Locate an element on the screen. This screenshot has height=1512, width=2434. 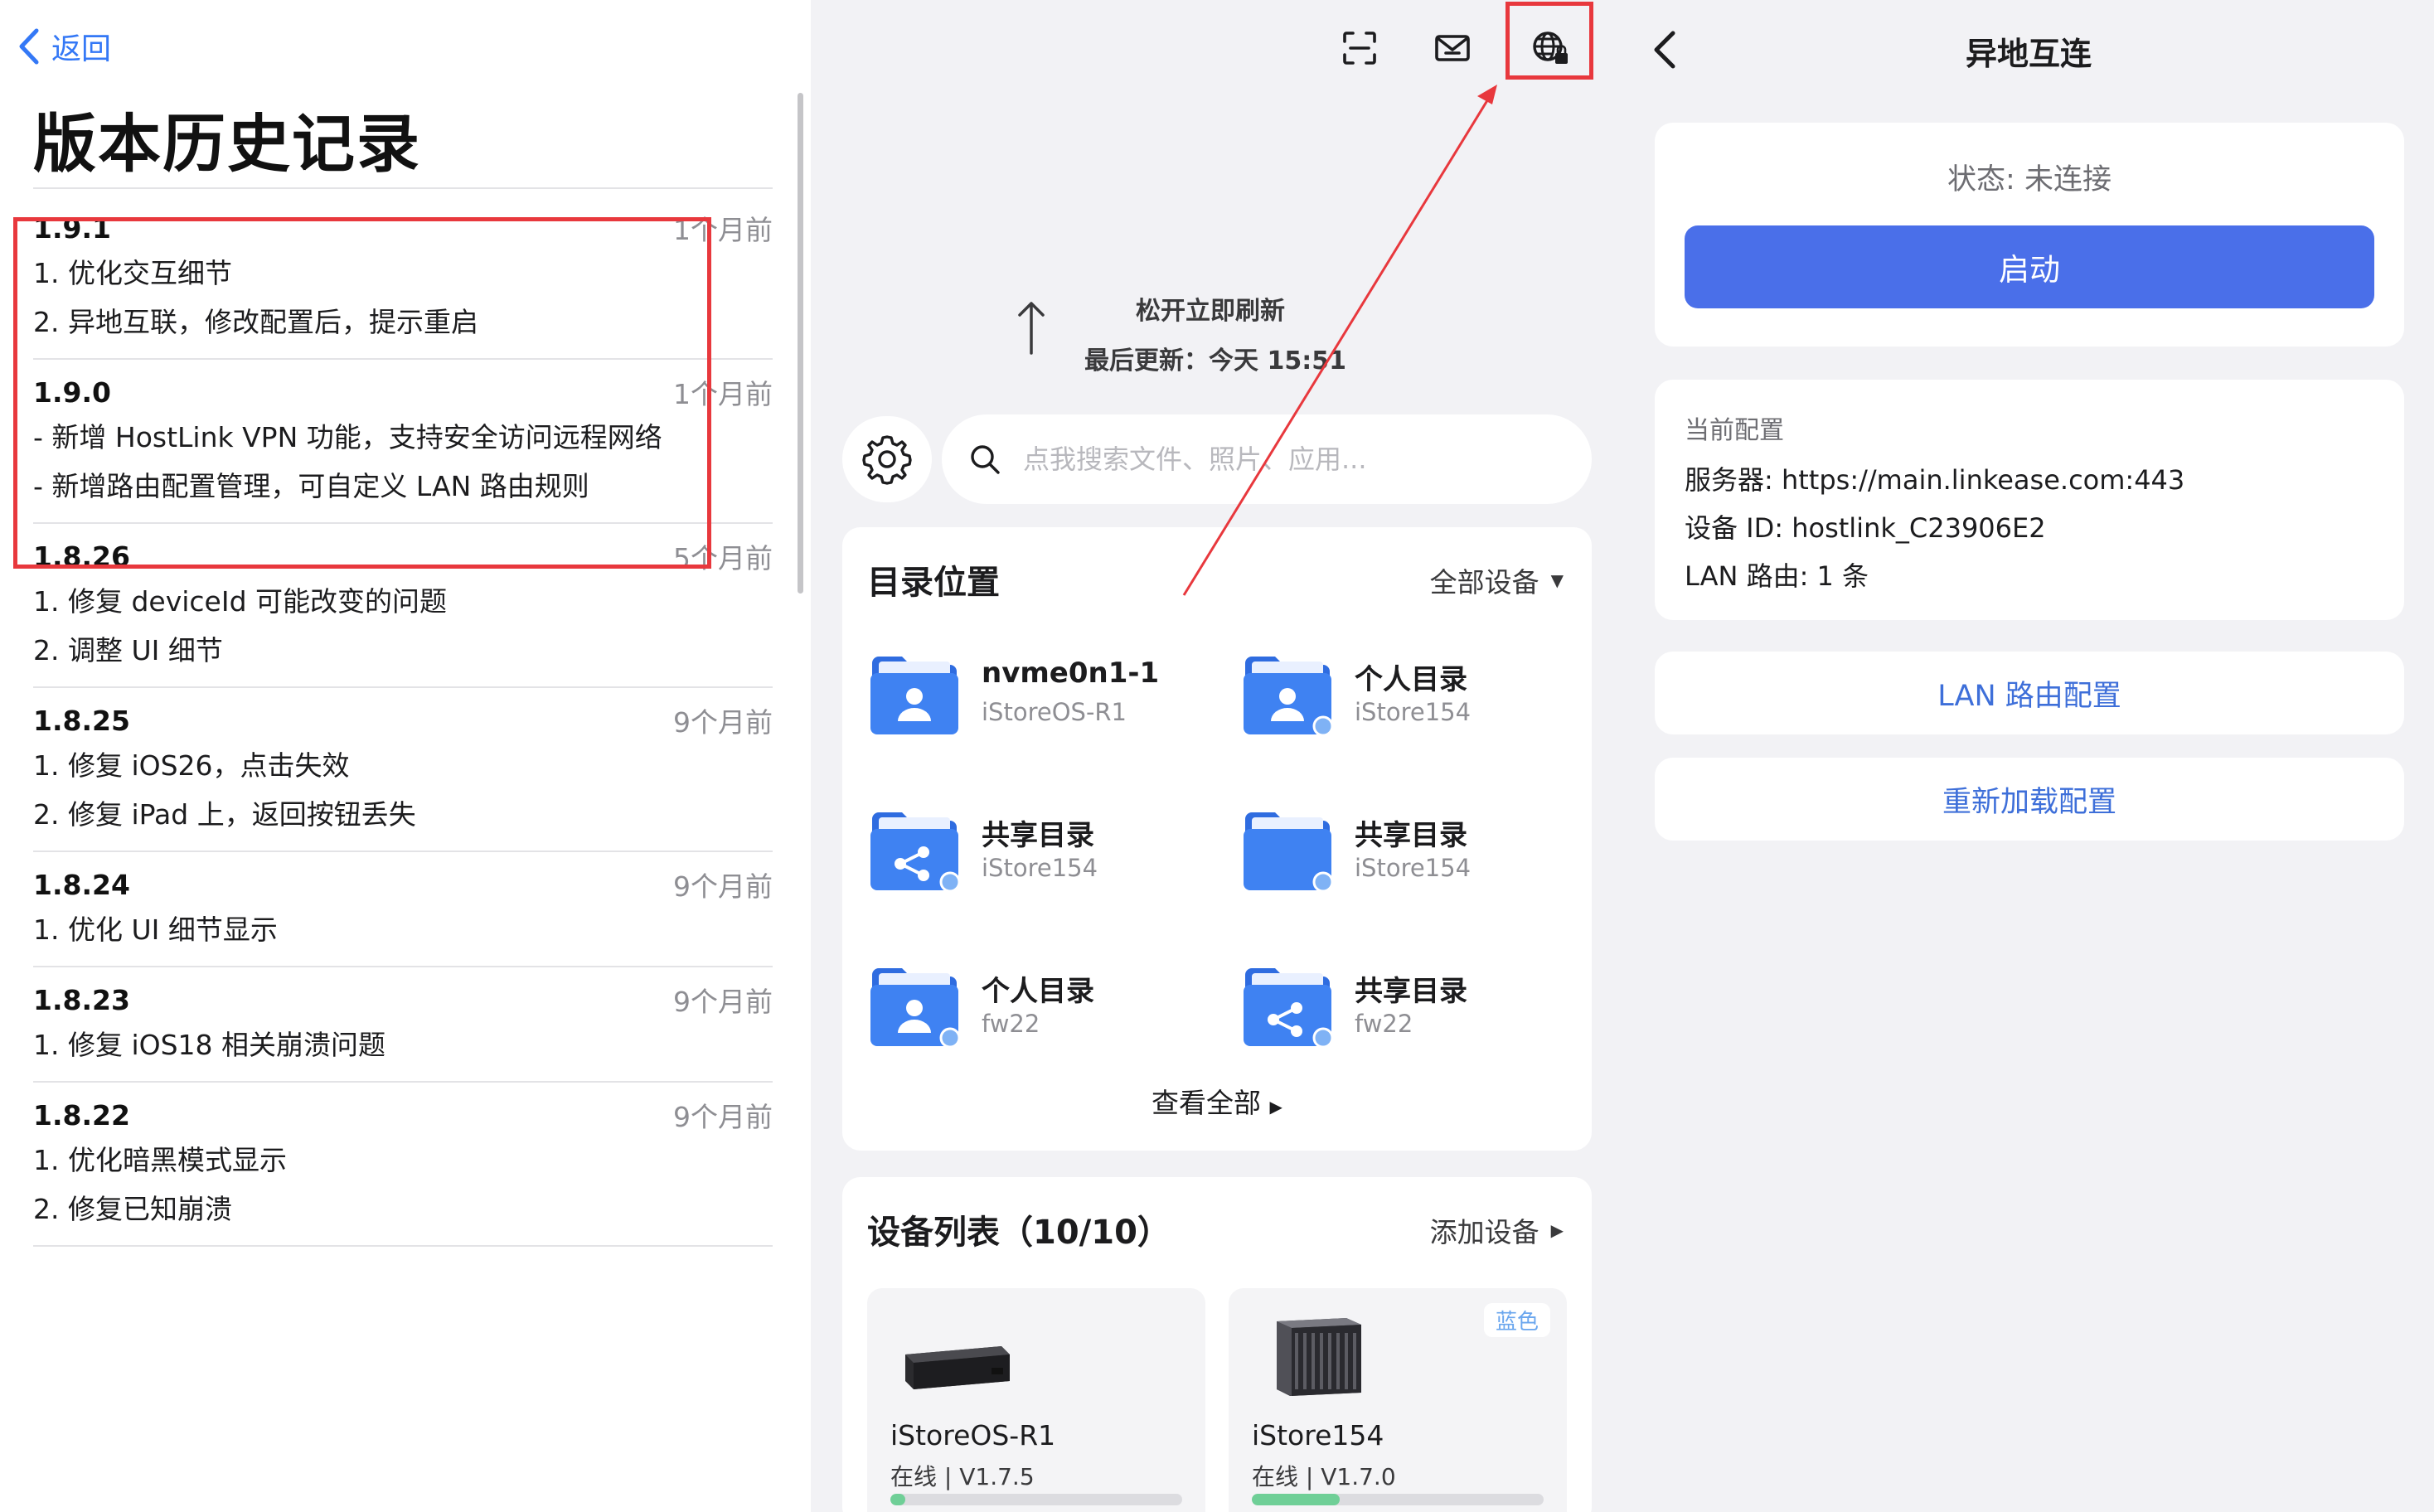
divider is located at coordinates (403, 1246).